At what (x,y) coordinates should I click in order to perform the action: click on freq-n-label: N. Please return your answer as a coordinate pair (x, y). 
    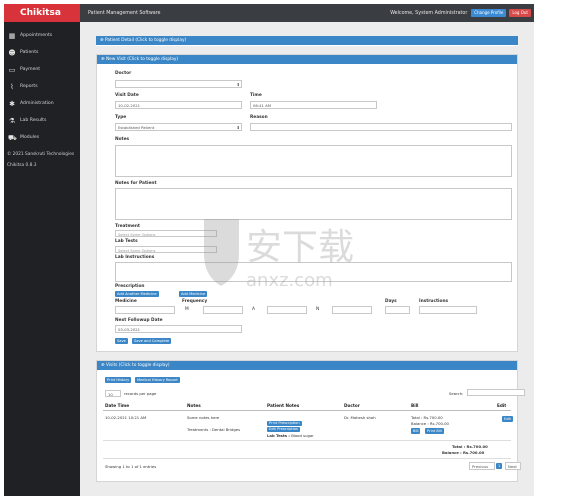
    Looking at the image, I should click on (318, 309).